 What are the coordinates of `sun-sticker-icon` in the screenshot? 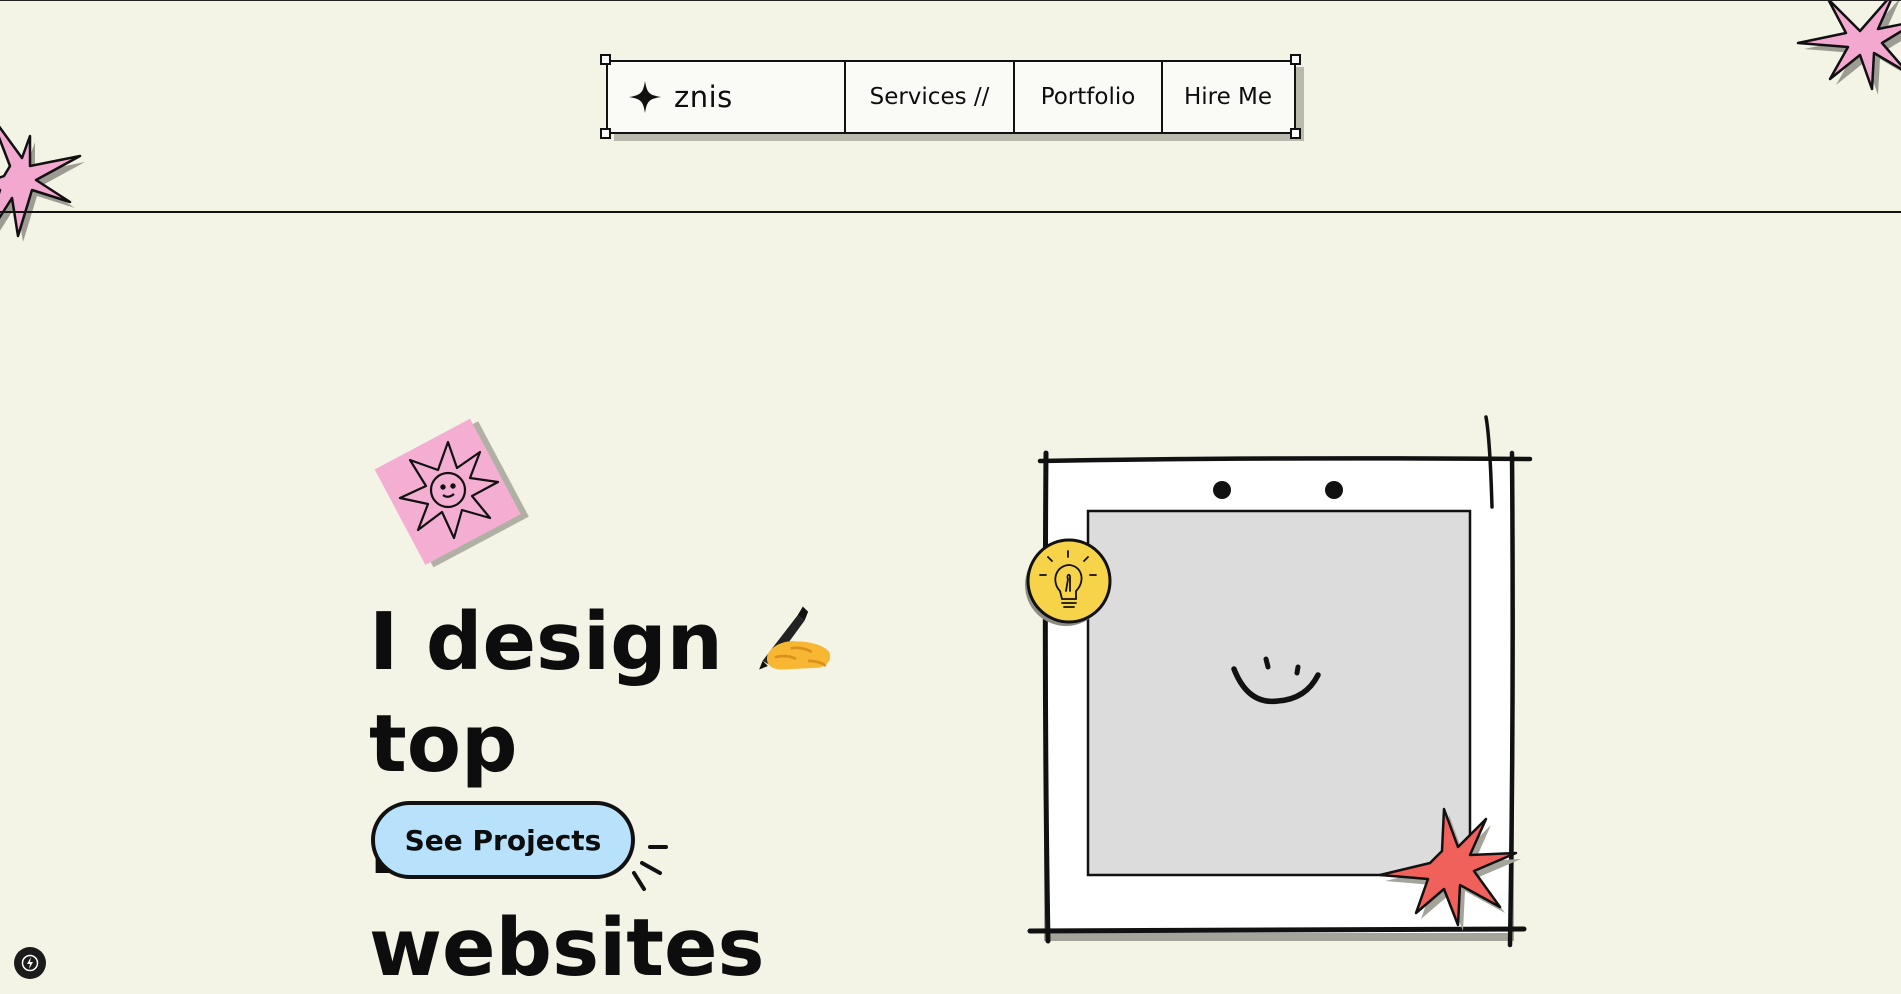 It's located at (451, 493).